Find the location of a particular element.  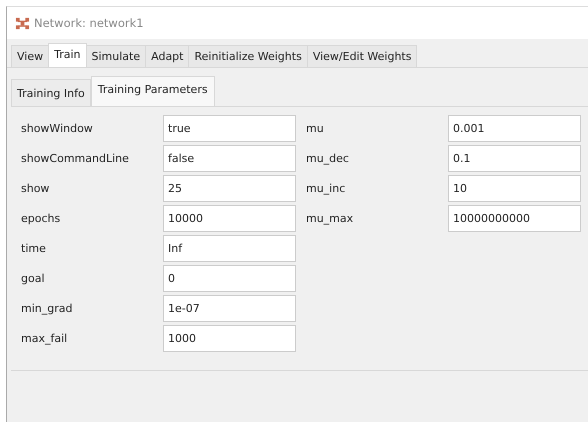

parameter-label: mu_dec is located at coordinates (328, 159).